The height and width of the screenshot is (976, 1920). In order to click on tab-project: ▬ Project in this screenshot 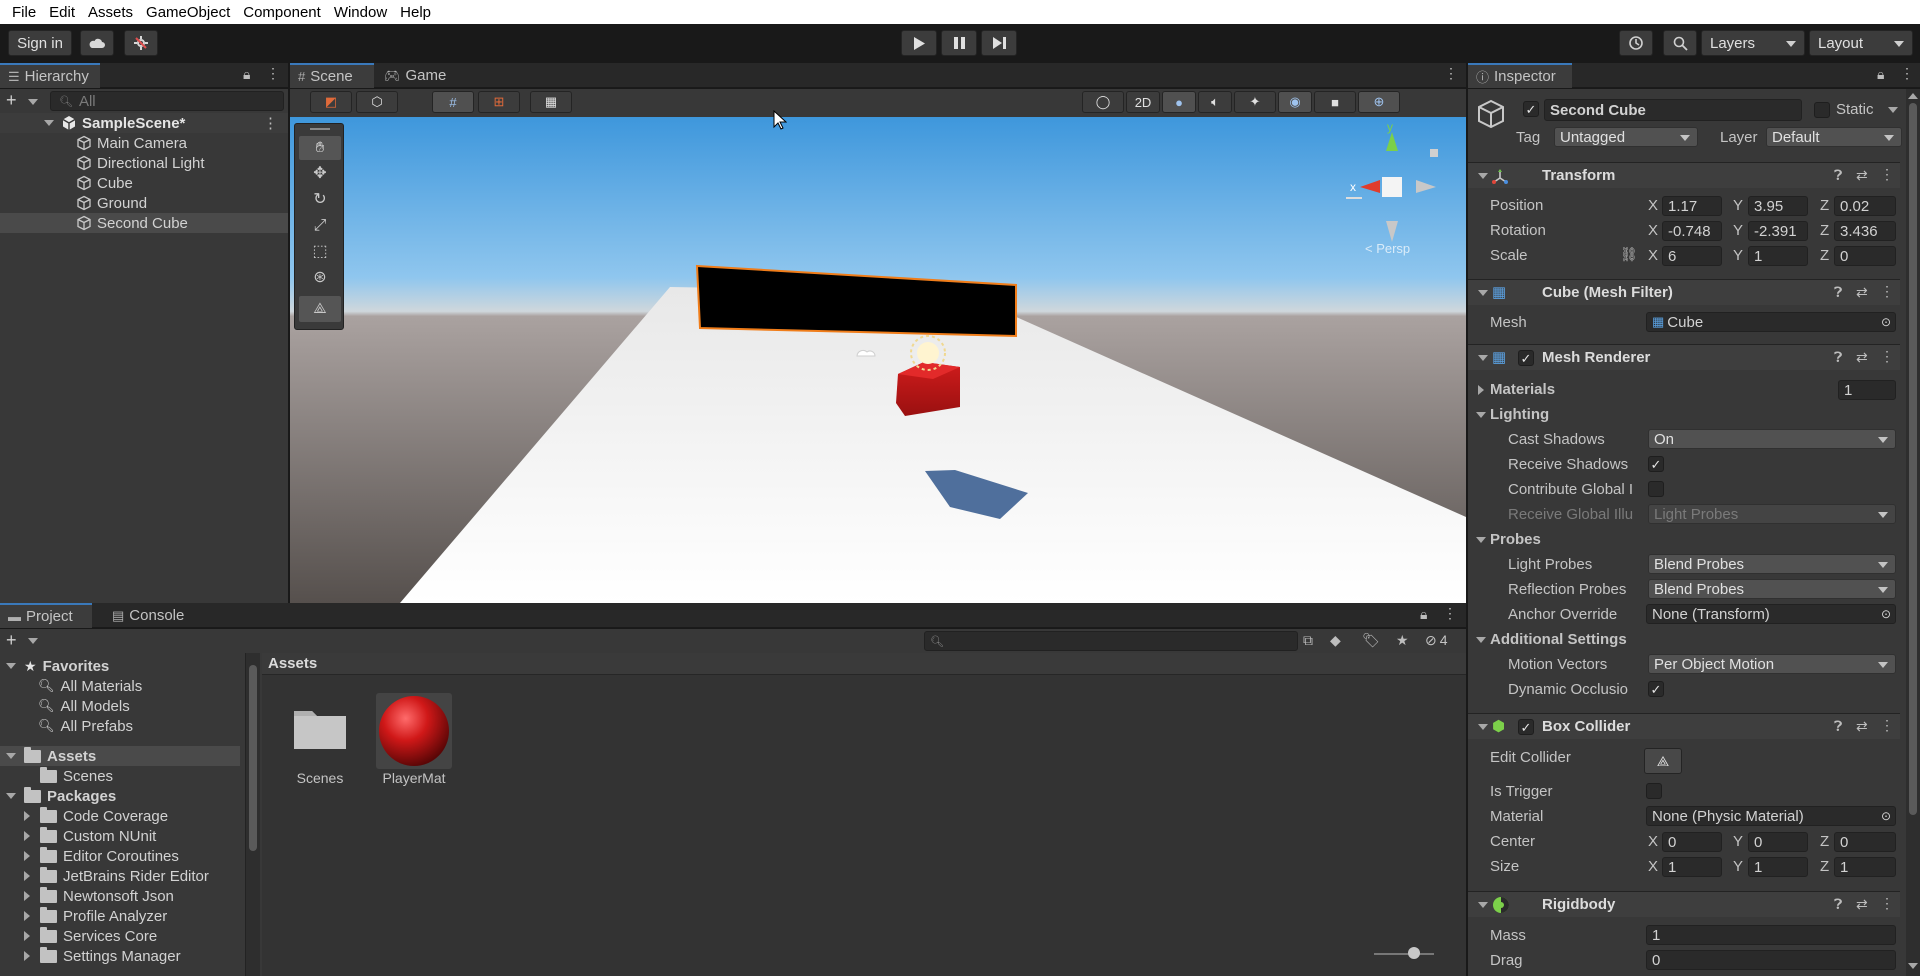, I will do `click(46, 615)`.